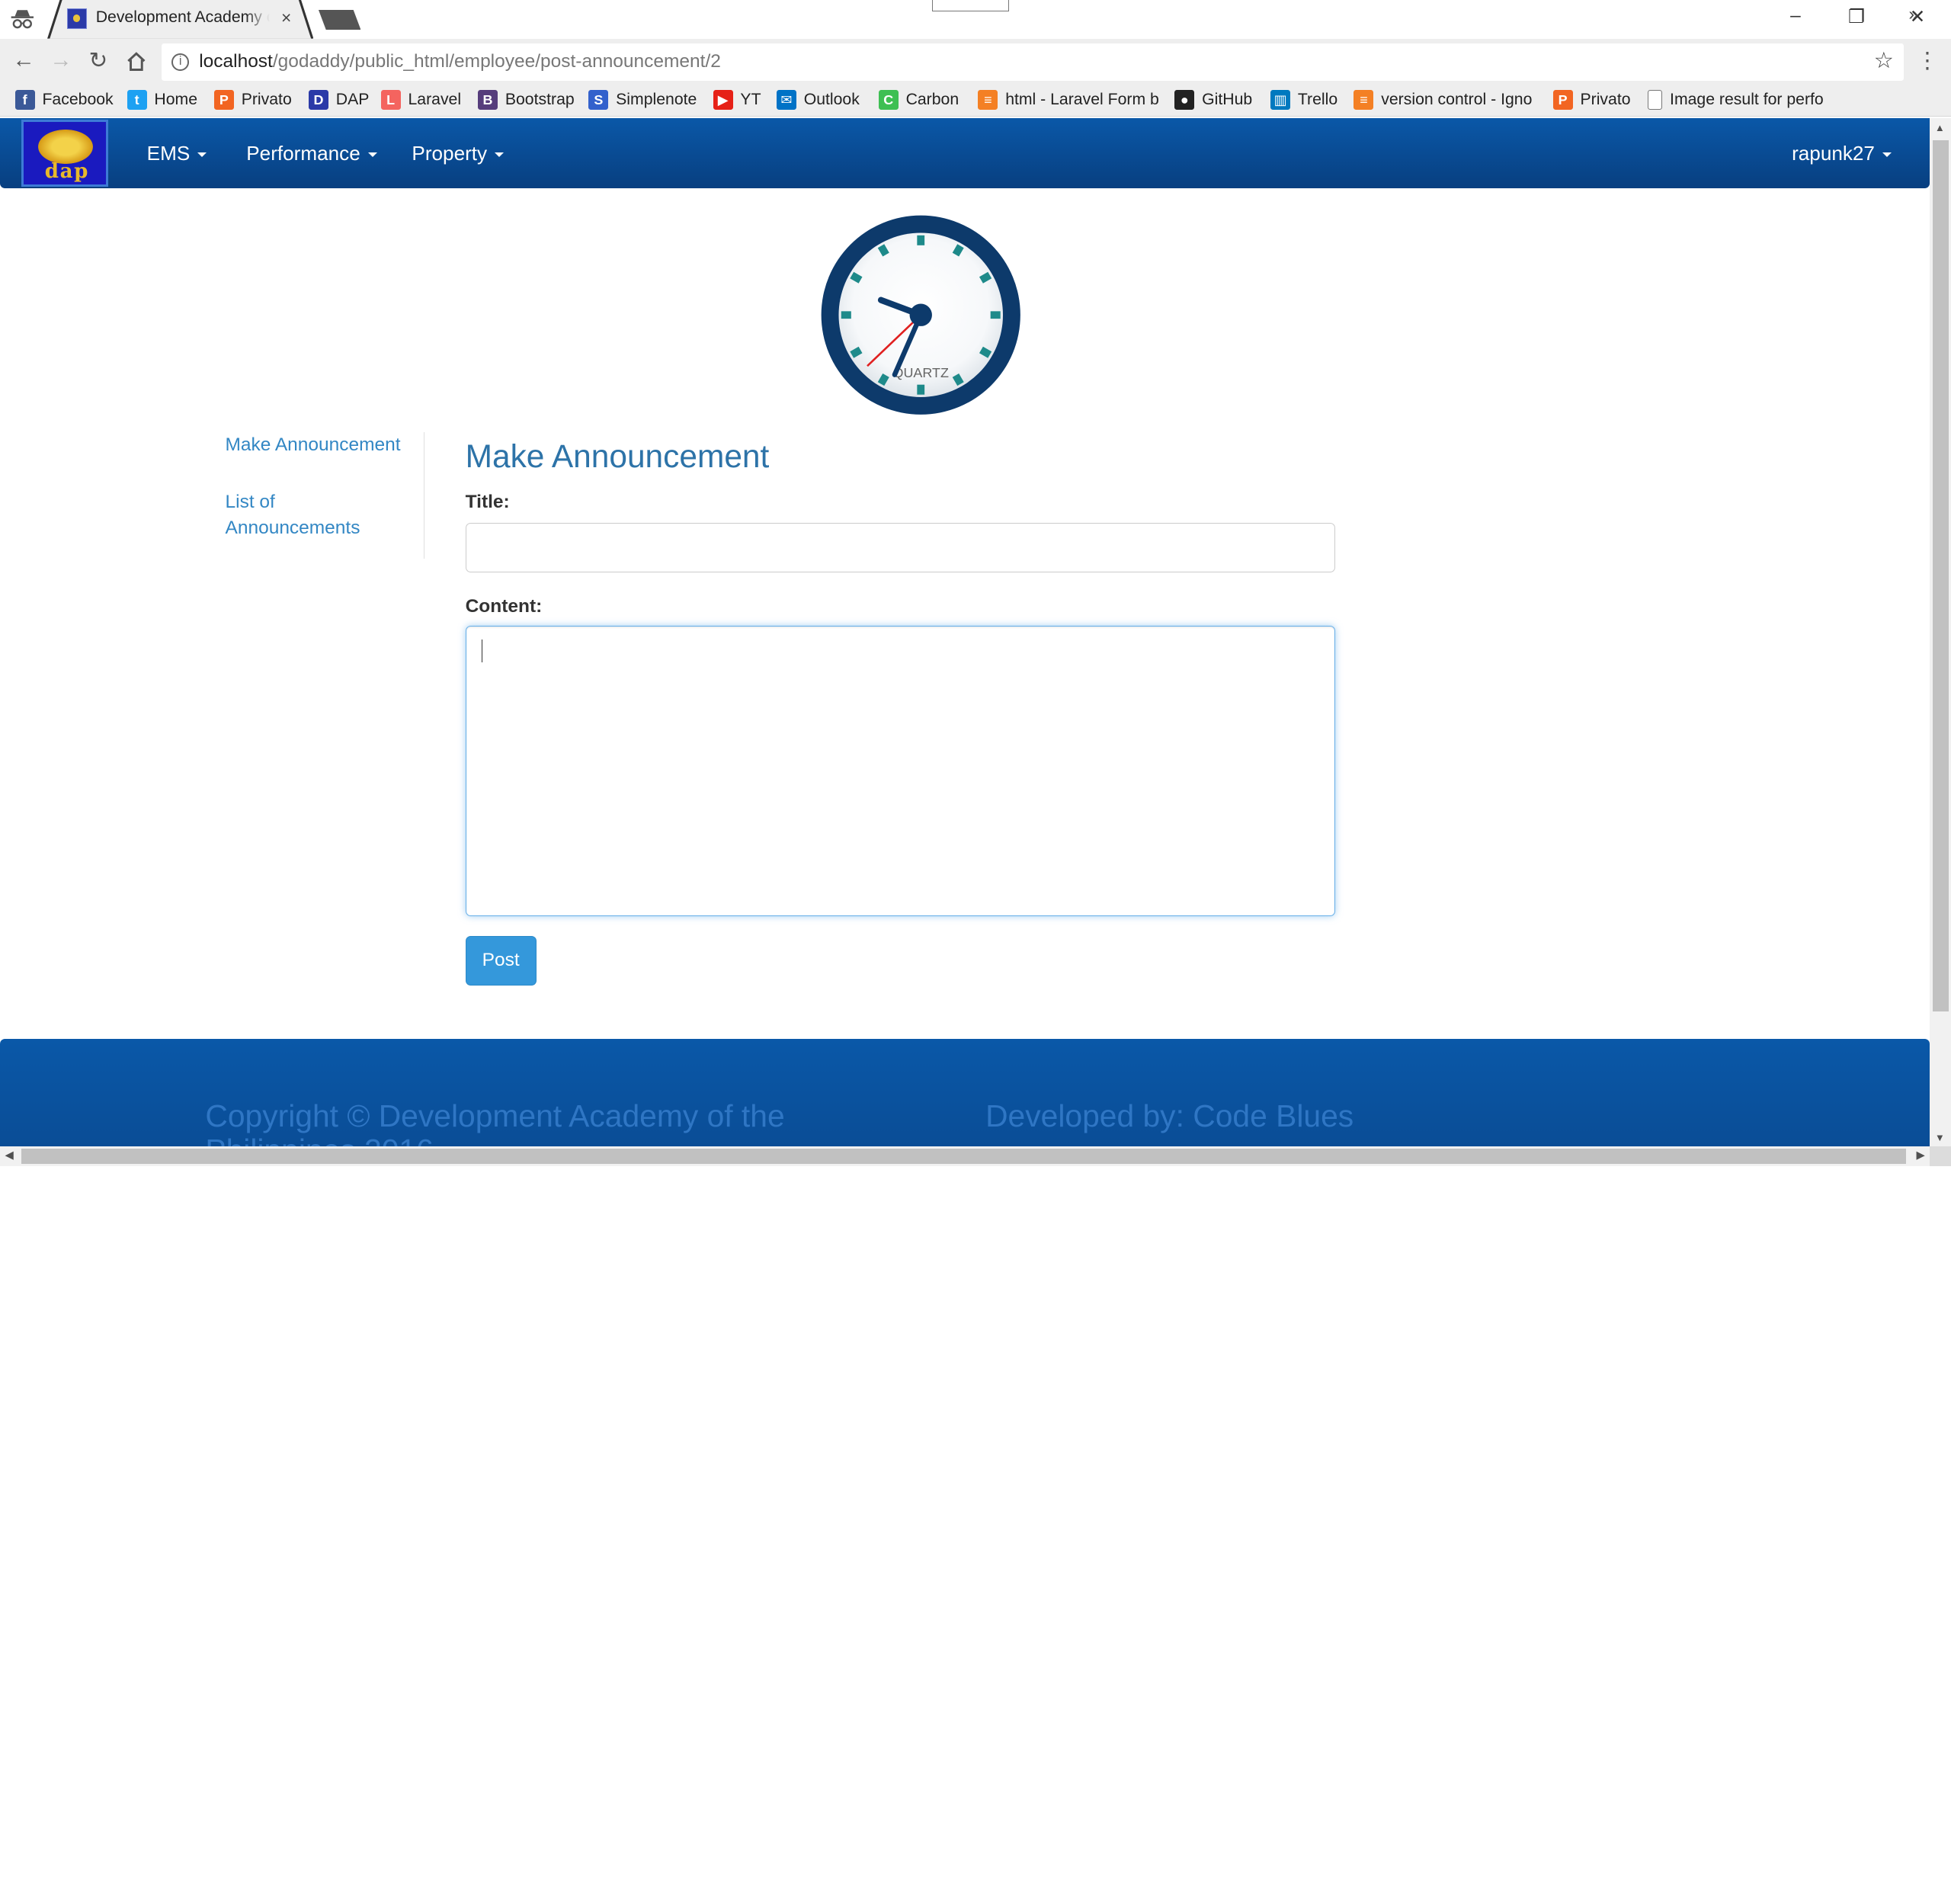 The height and width of the screenshot is (1904, 1951). I want to click on nav-menu-ems: EMS, so click(177, 153).